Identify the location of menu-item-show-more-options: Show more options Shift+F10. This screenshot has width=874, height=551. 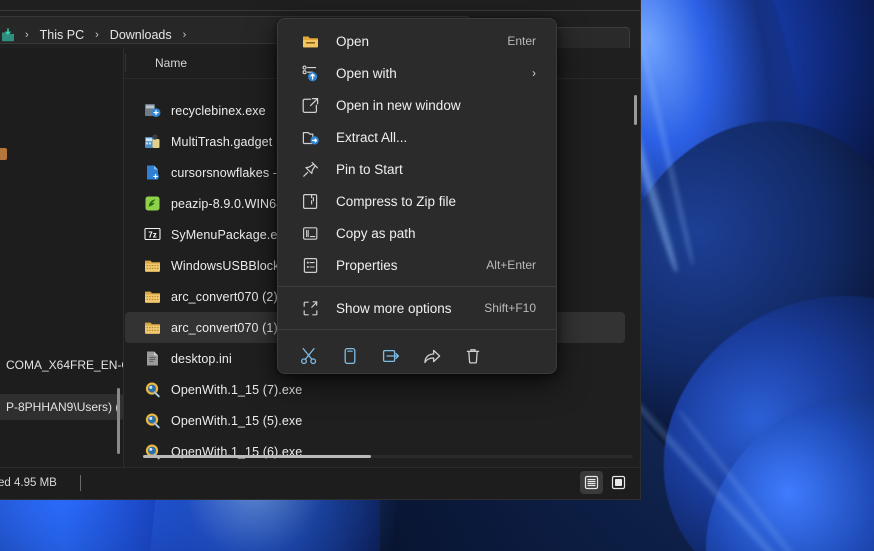
(417, 308).